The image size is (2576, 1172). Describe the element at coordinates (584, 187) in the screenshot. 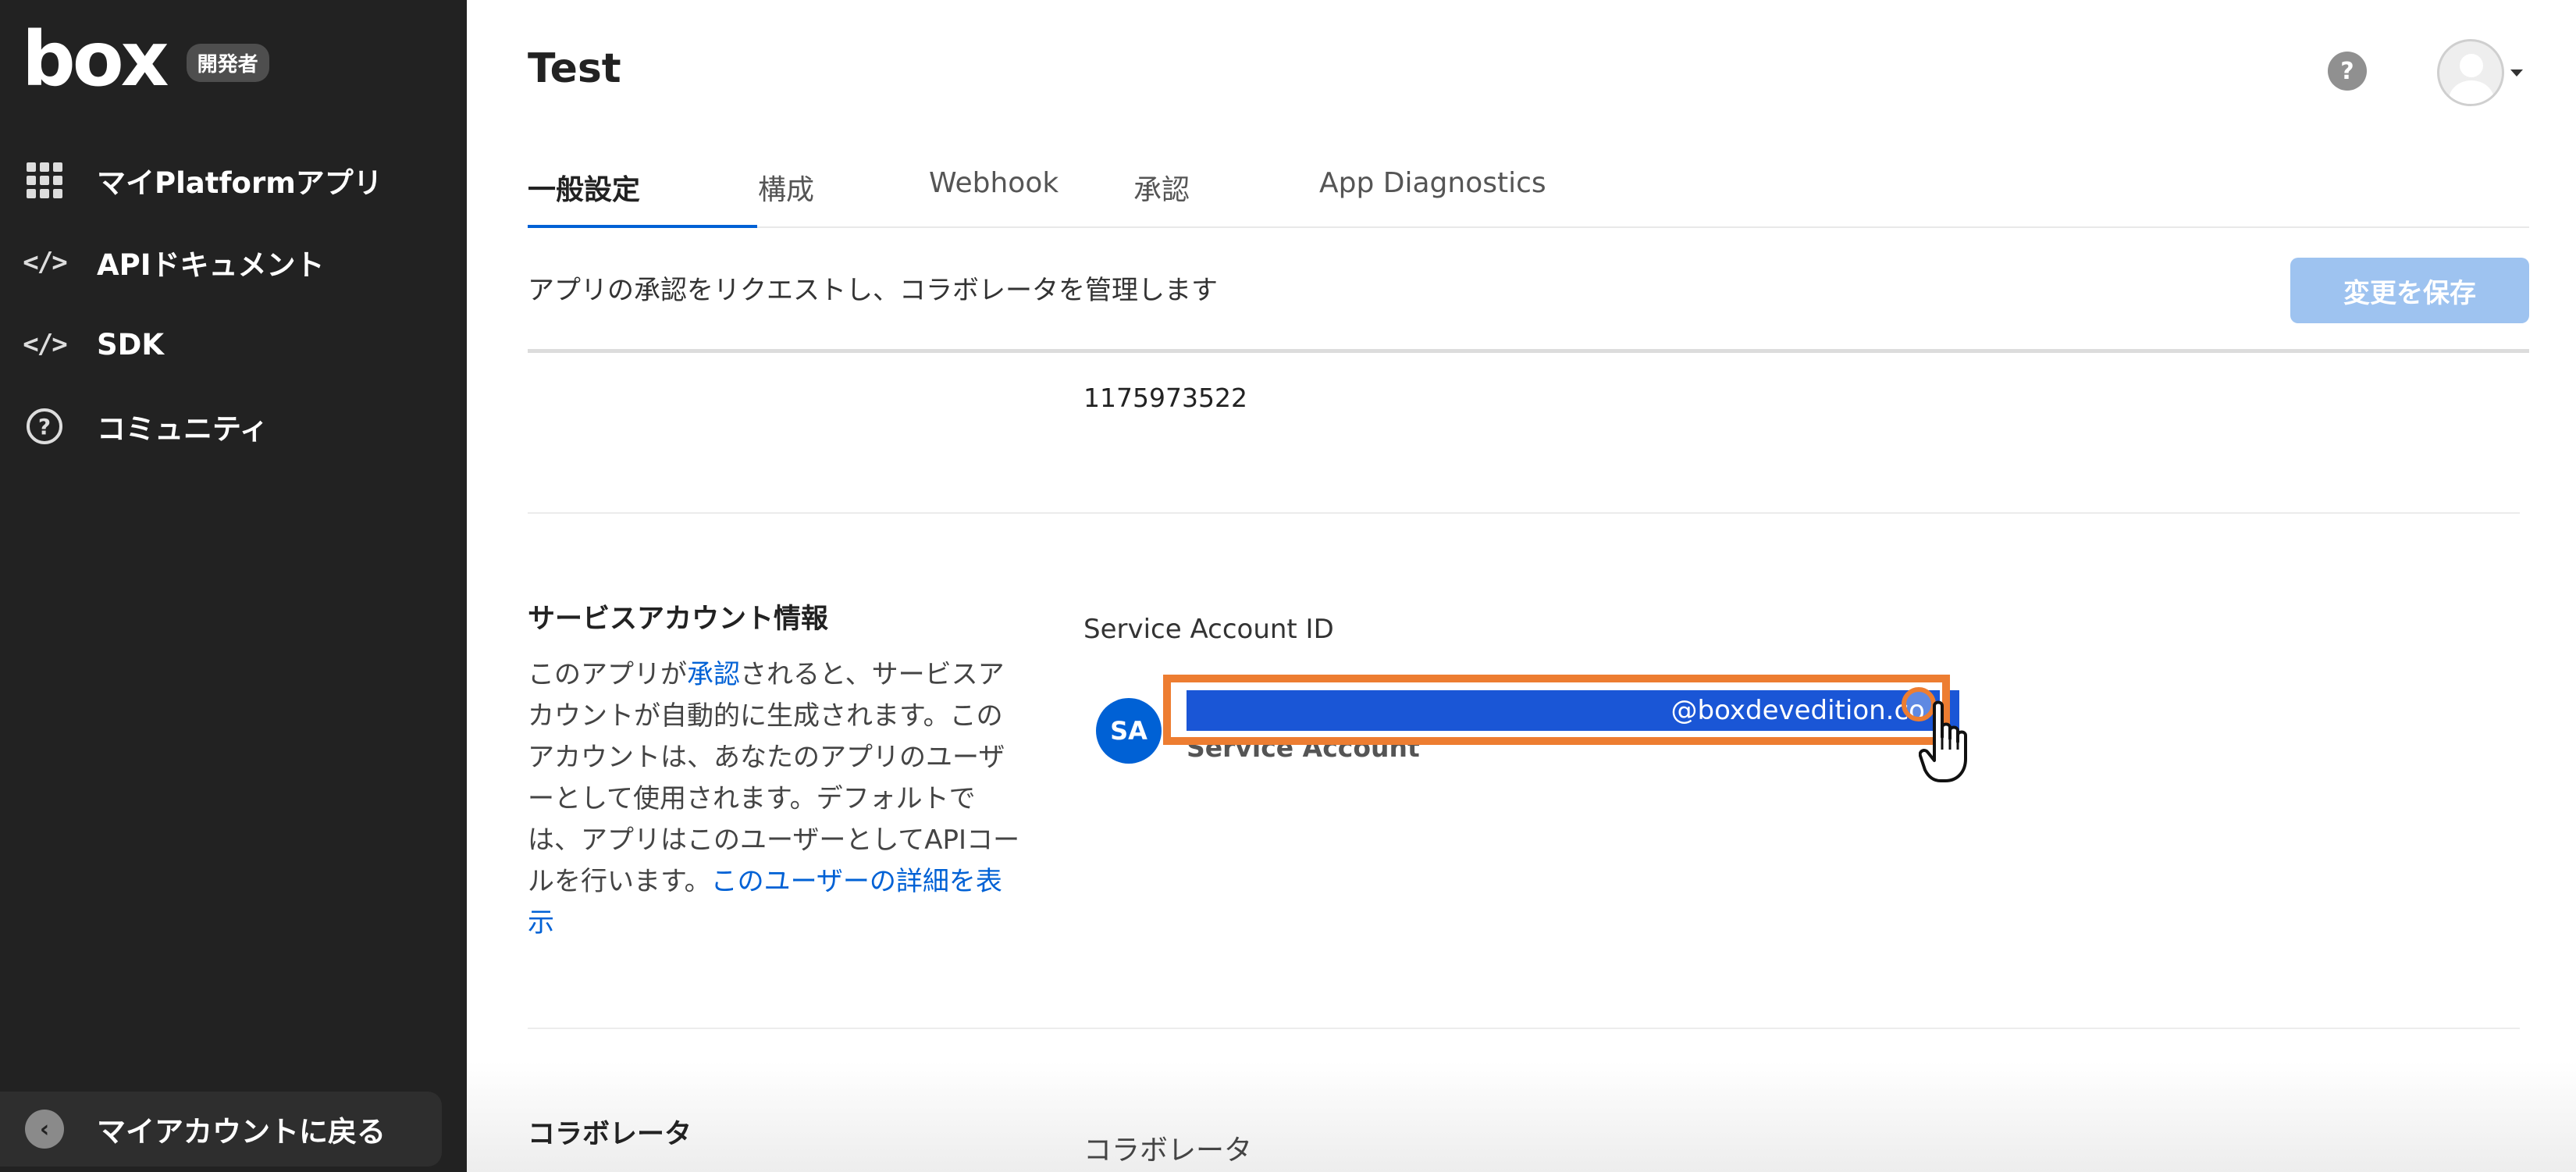

I see `tab-general-settings: 一般設定` at that location.